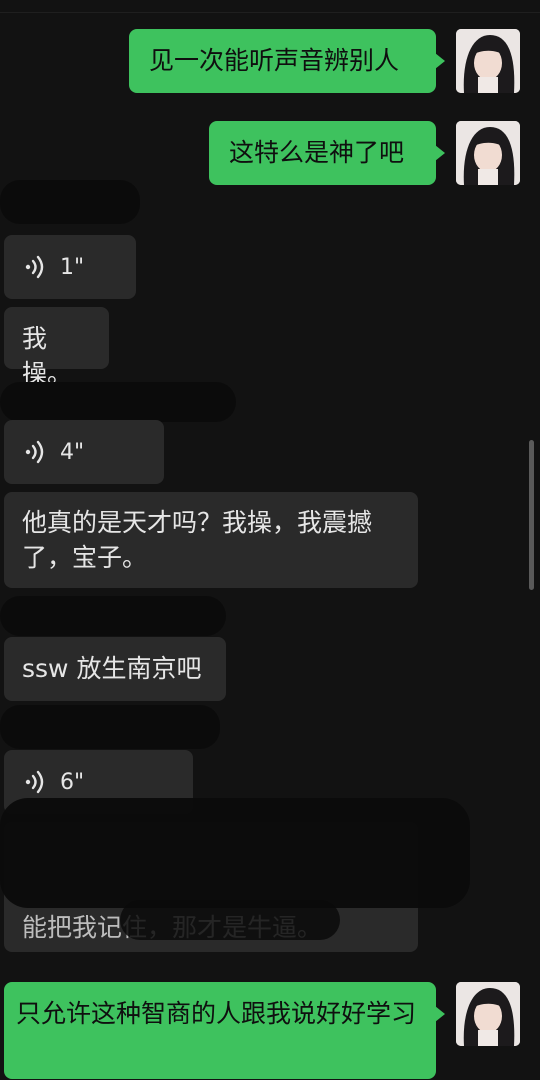 The image size is (540, 1080). I want to click on voice-duration: 1", so click(72, 267).